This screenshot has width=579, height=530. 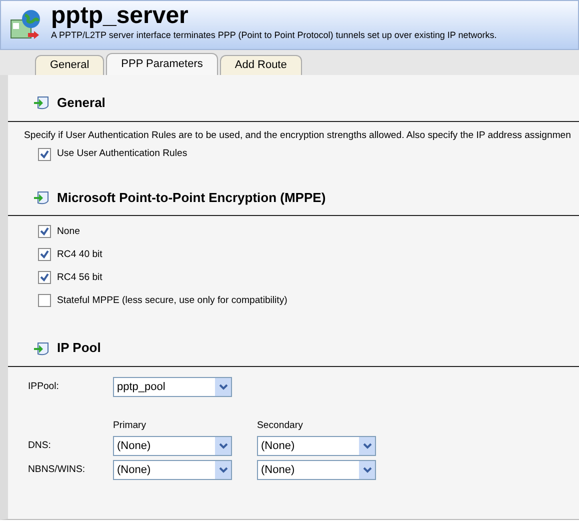 What do you see at coordinates (172, 386) in the screenshot?
I see `dropdown: pptp_pool` at bounding box center [172, 386].